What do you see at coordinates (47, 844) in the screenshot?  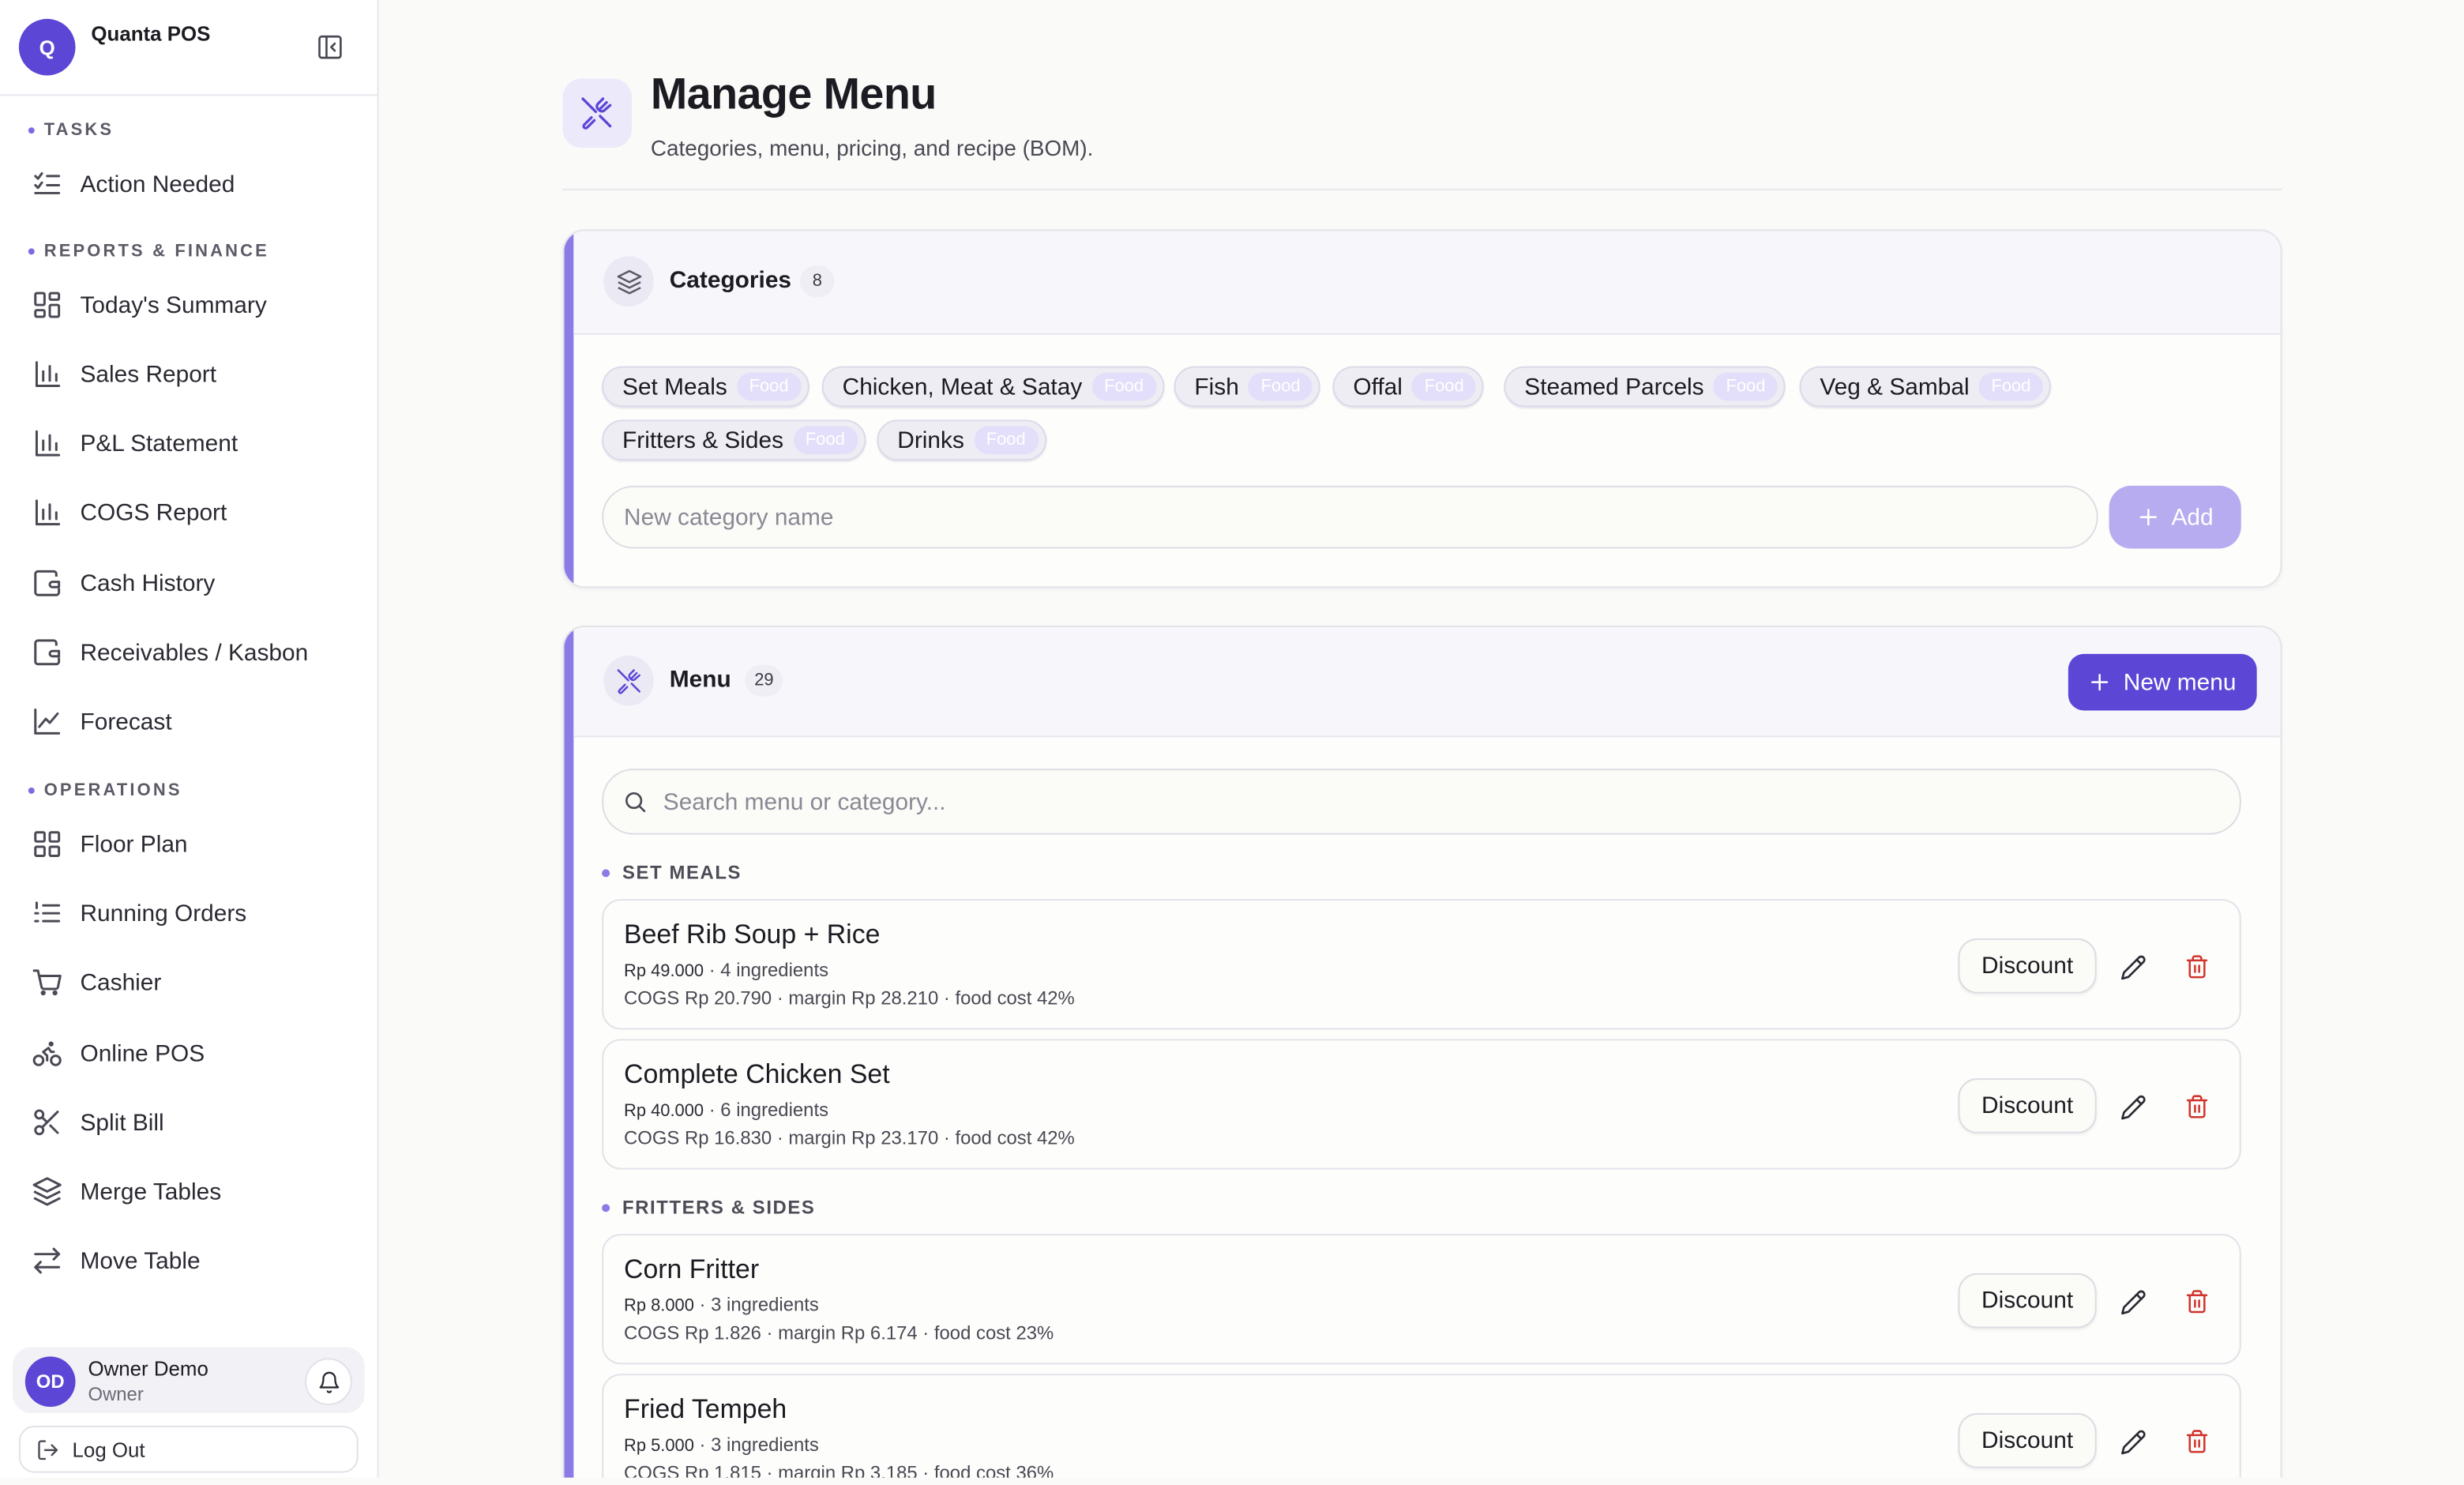 I see `grid-icon` at bounding box center [47, 844].